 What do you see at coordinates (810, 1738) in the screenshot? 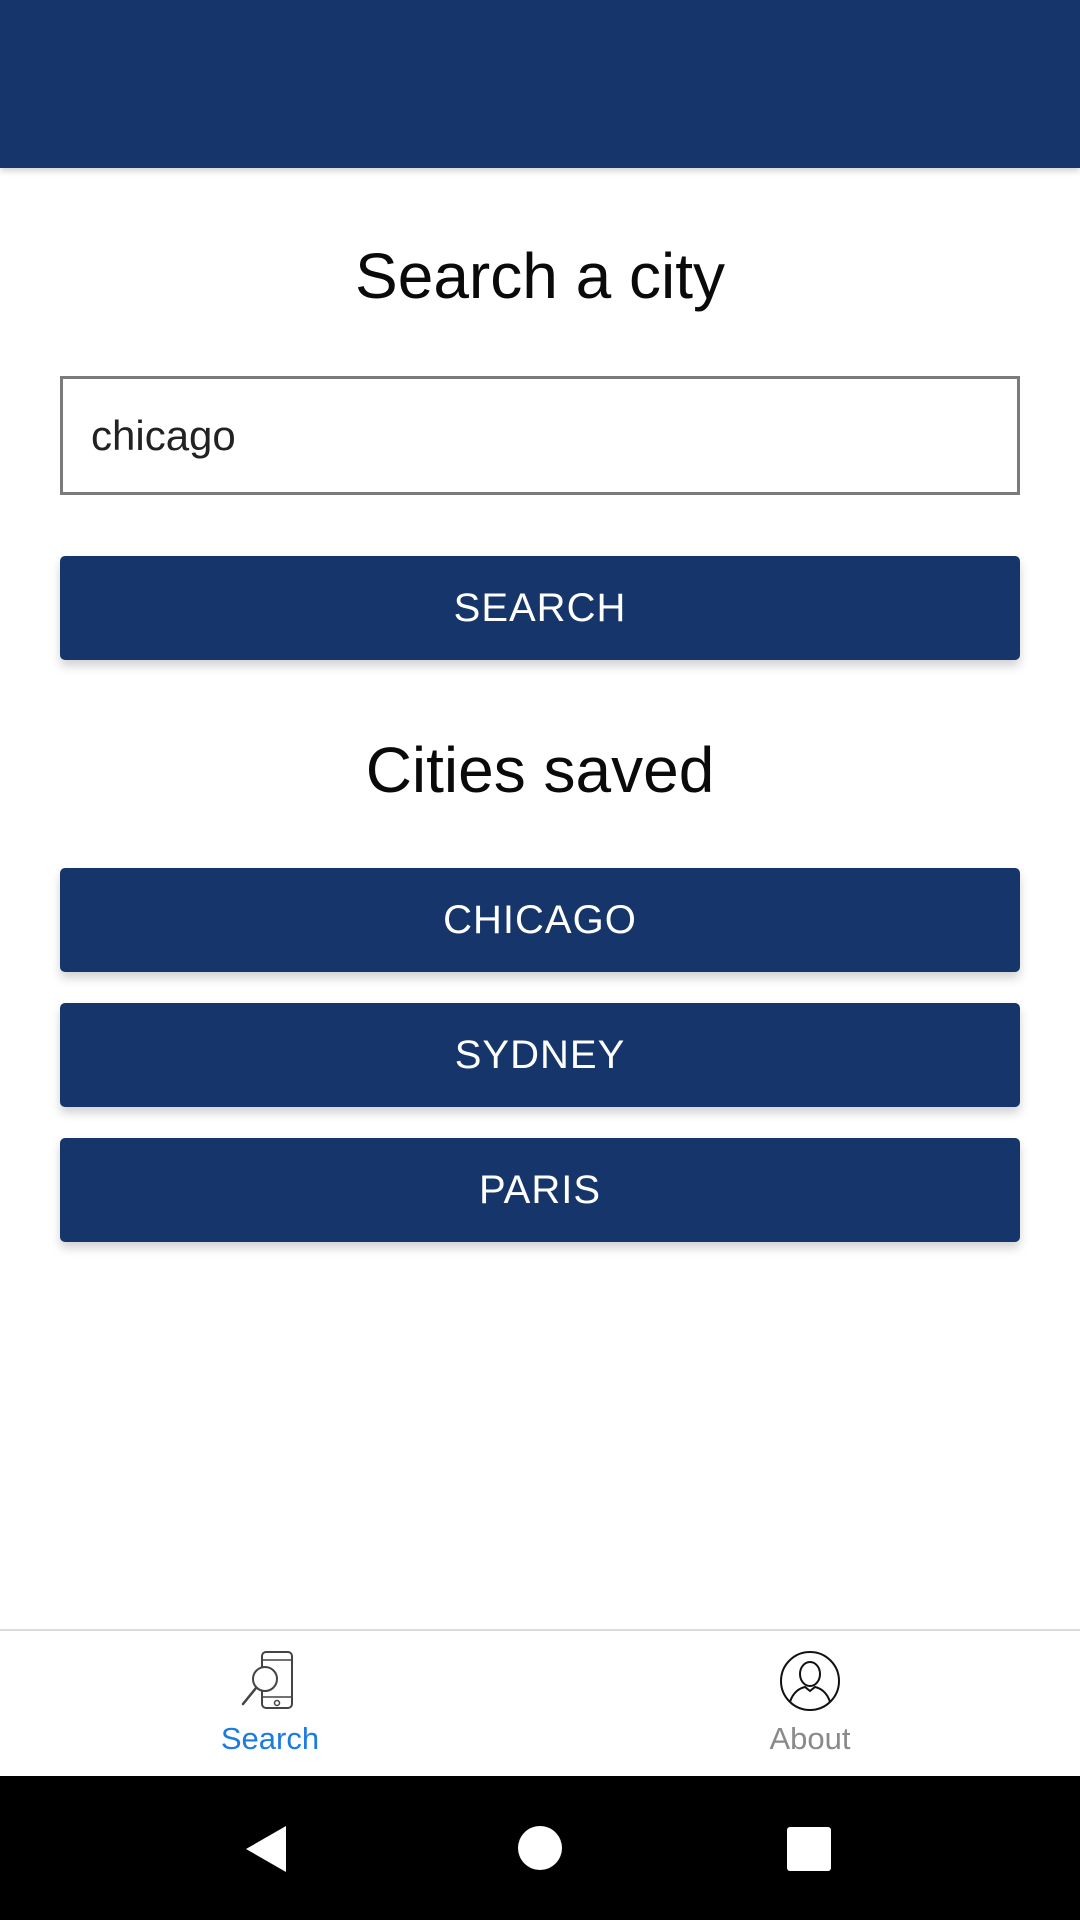
I see `tab-about-label: About` at bounding box center [810, 1738].